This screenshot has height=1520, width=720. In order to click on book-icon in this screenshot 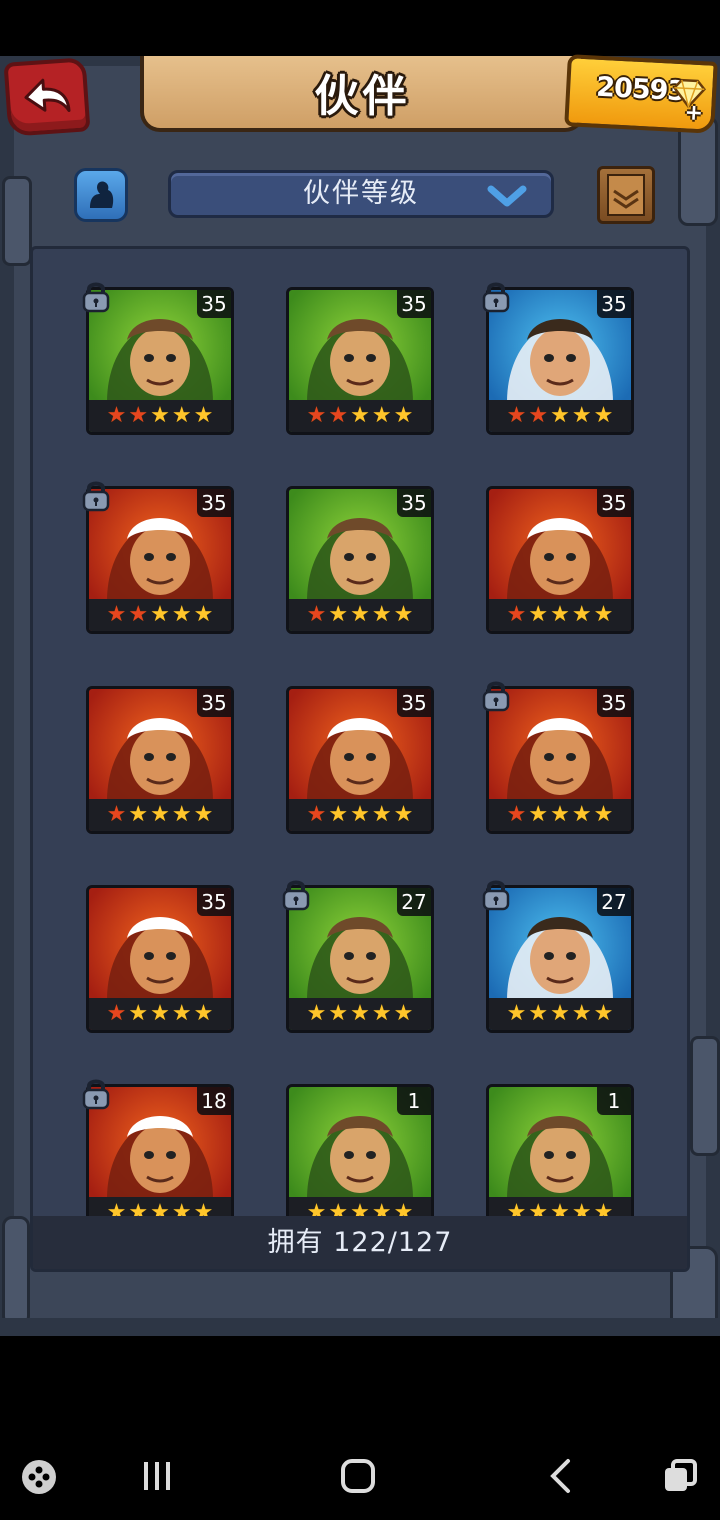, I will do `click(626, 195)`.